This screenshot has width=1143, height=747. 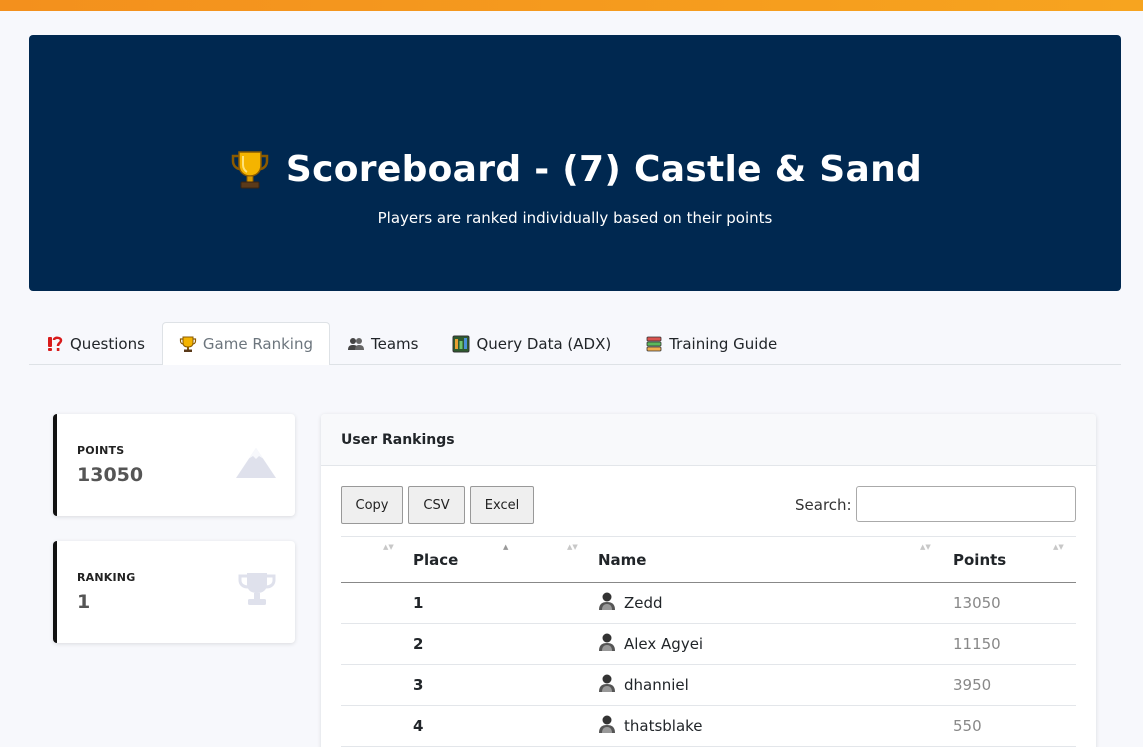 I want to click on user-name: dhanniel, so click(x=656, y=685).